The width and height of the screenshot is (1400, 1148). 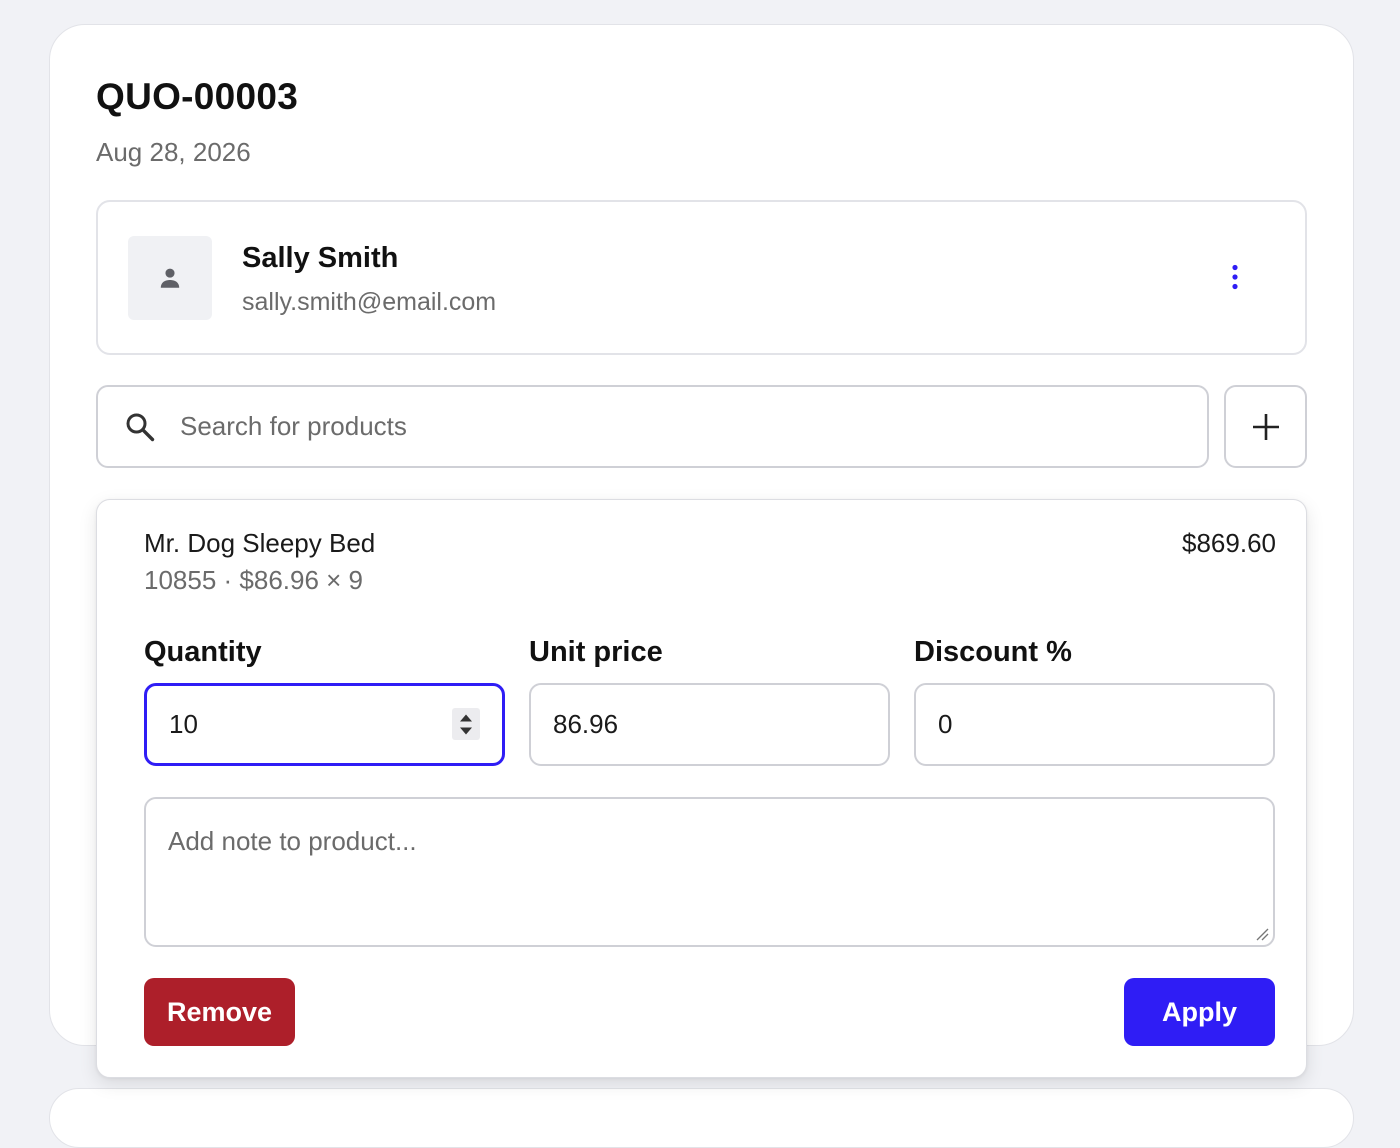 What do you see at coordinates (219, 1012) in the screenshot?
I see `remove-button: Remove` at bounding box center [219, 1012].